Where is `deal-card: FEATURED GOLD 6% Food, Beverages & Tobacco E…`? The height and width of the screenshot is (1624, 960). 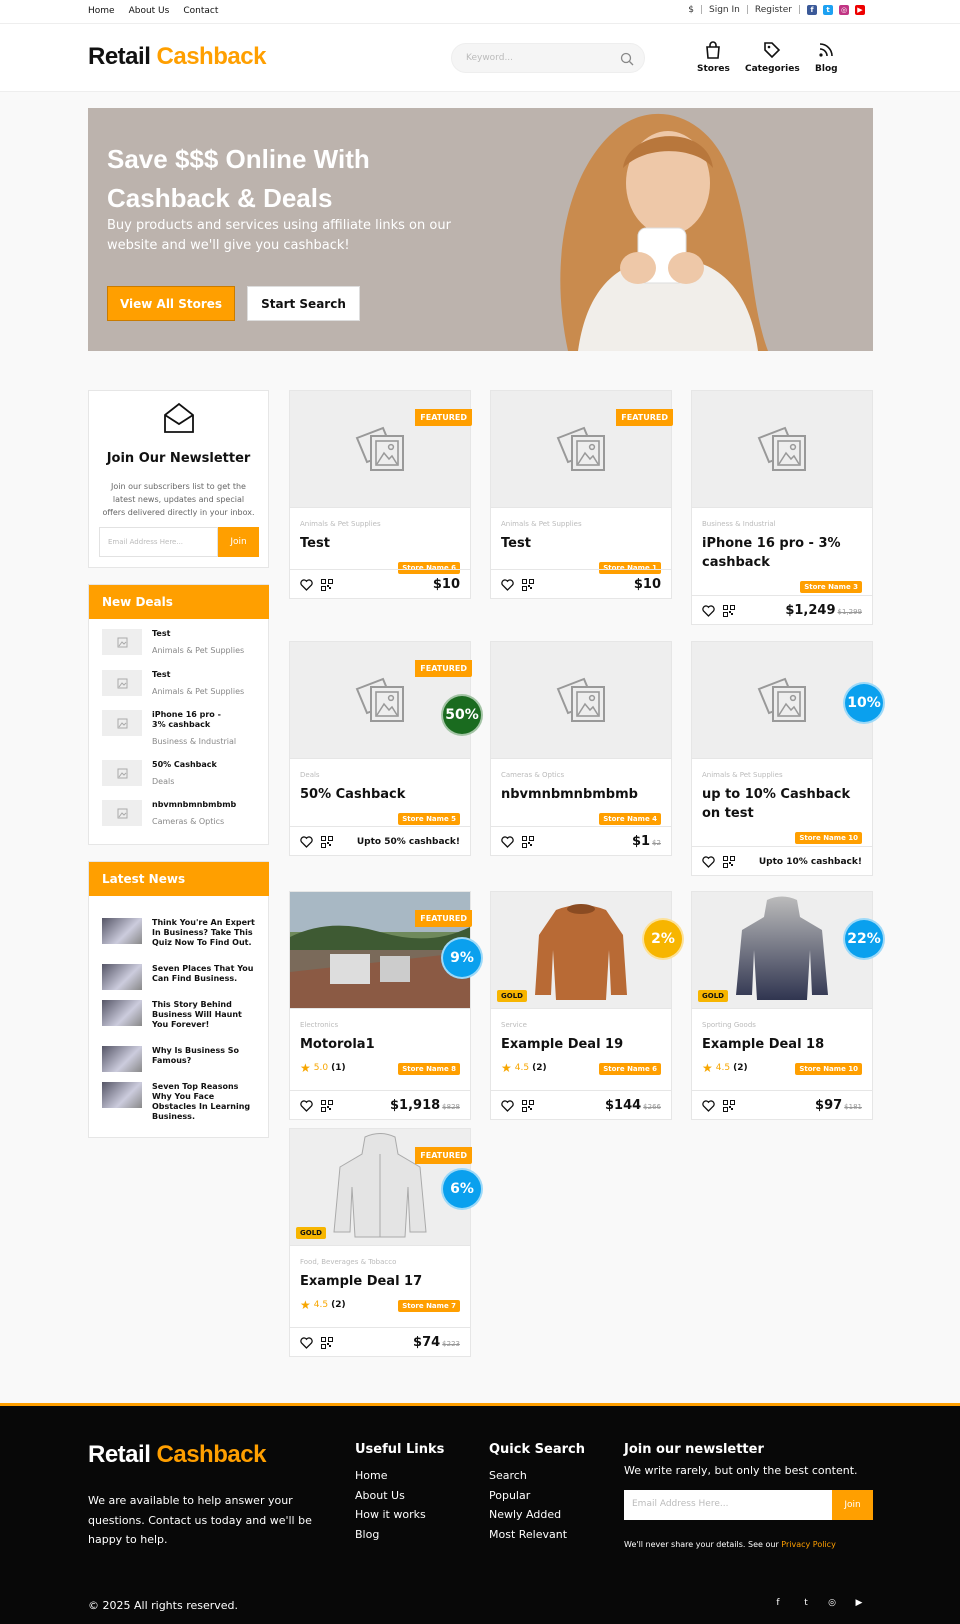 deal-card: FEATURED GOLD 6% Food, Beverages & Tobacco E… is located at coordinates (386, 1242).